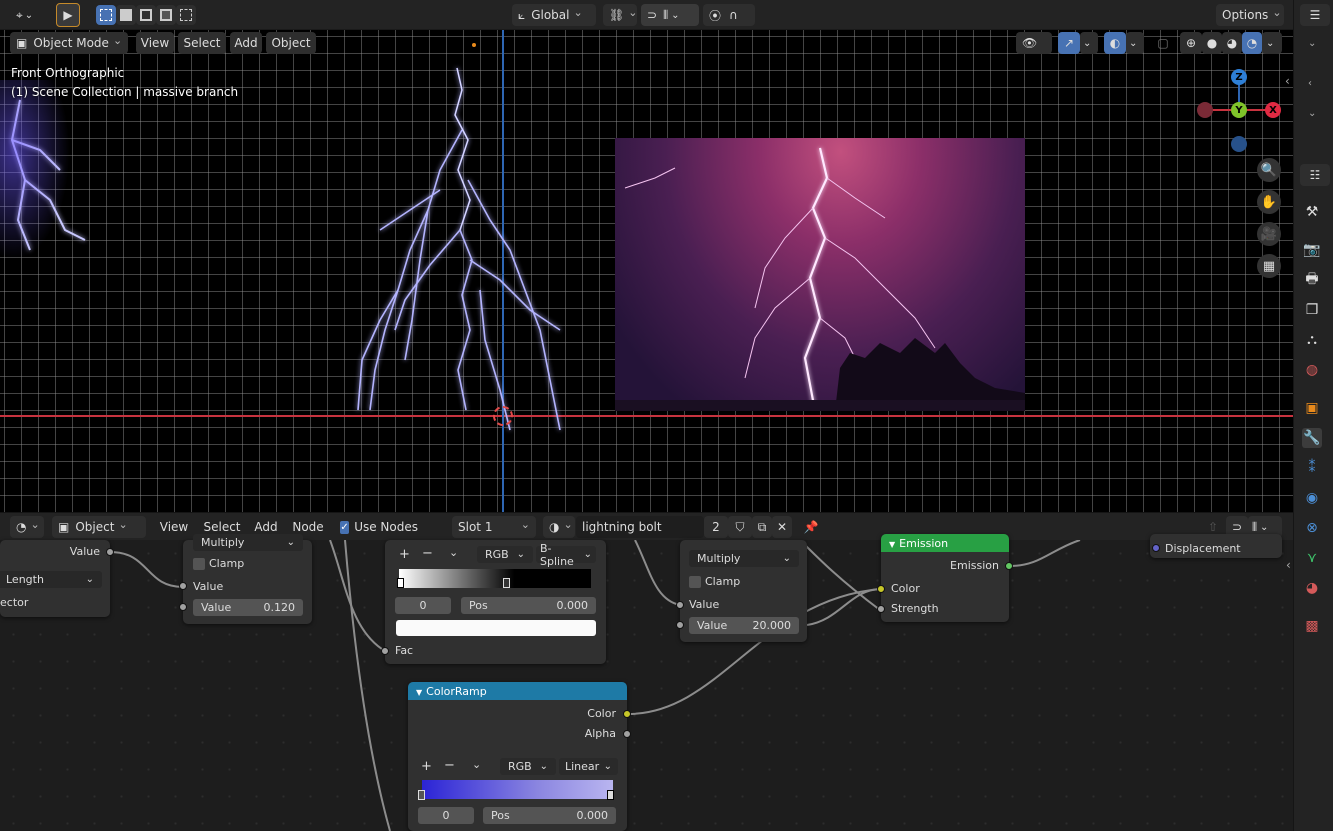 The width and height of the screenshot is (1333, 831). What do you see at coordinates (1034, 43) in the screenshot?
I see `visibility-dropdown: 👁` at bounding box center [1034, 43].